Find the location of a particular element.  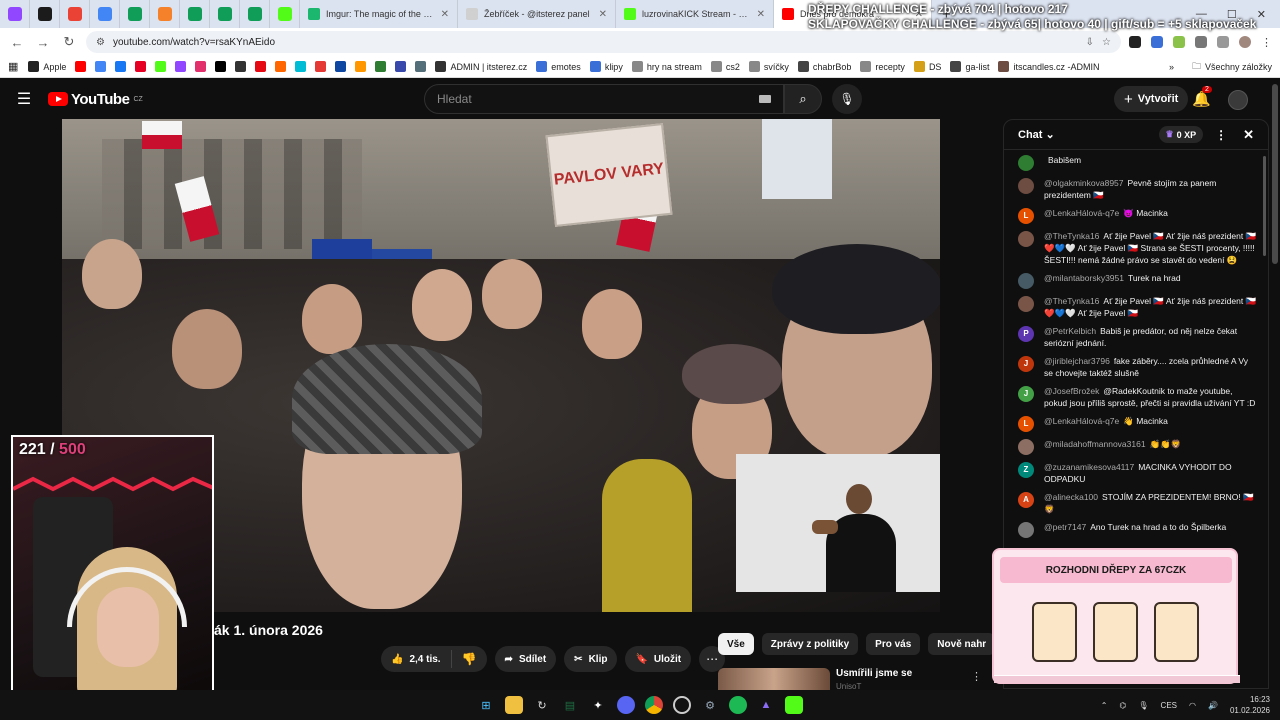

bookmark-item: ADMIN | itsterez.cz is located at coordinates (481, 66).